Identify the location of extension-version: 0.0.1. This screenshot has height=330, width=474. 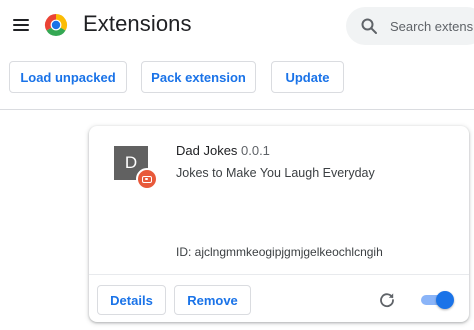
(255, 150).